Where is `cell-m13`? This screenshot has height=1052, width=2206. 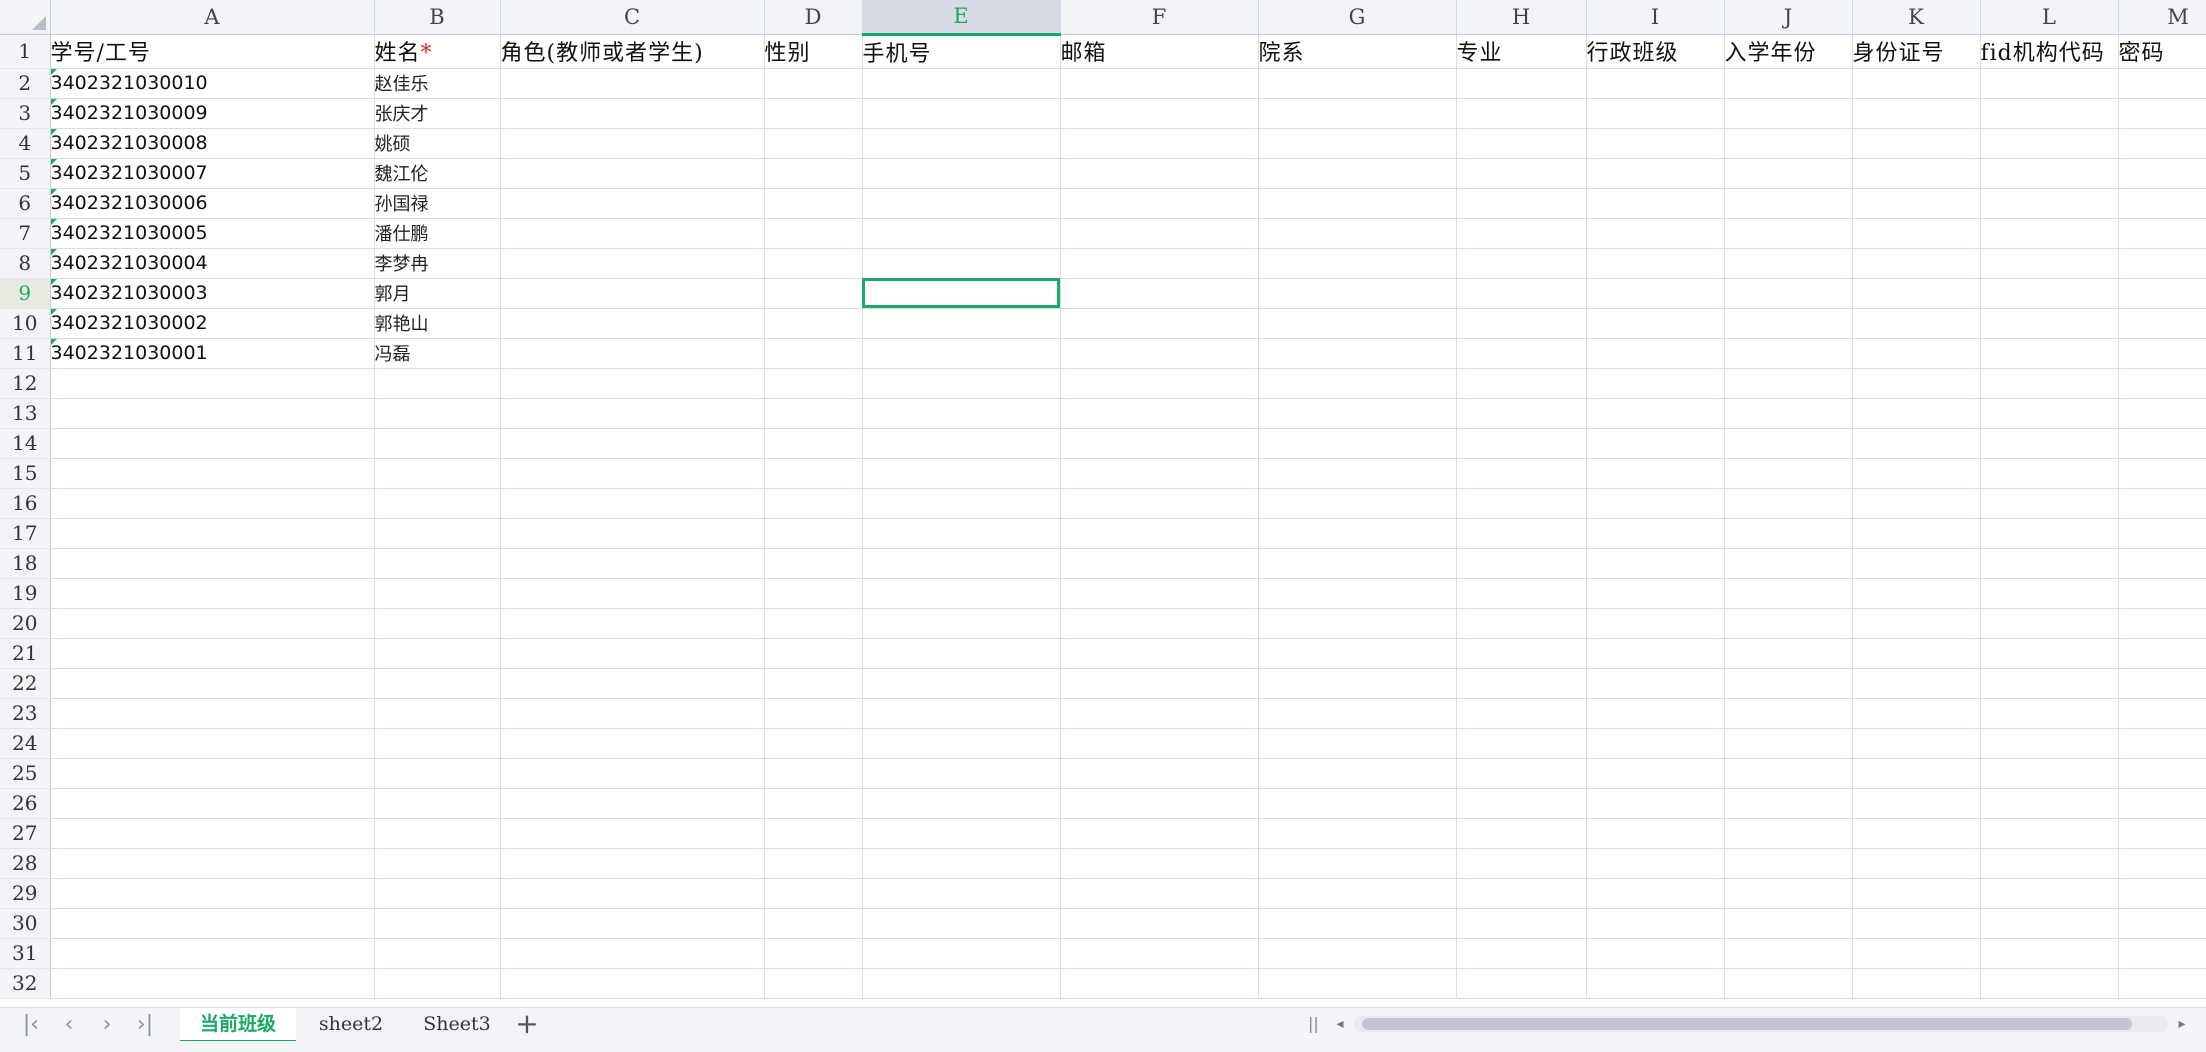
cell-m13 is located at coordinates (2162, 413).